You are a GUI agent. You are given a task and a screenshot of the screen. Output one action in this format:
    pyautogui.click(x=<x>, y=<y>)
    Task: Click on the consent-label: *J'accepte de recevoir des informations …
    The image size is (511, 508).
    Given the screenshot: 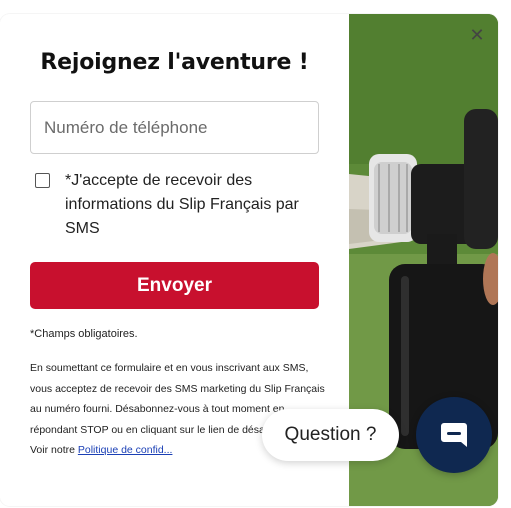 What is the action you would take?
    pyautogui.click(x=182, y=204)
    